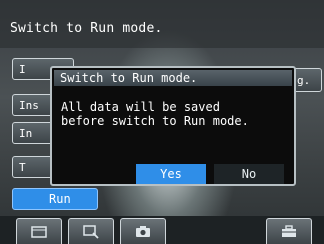 The width and height of the screenshot is (324, 244). I want to click on yes-button: Yes, so click(171, 174).